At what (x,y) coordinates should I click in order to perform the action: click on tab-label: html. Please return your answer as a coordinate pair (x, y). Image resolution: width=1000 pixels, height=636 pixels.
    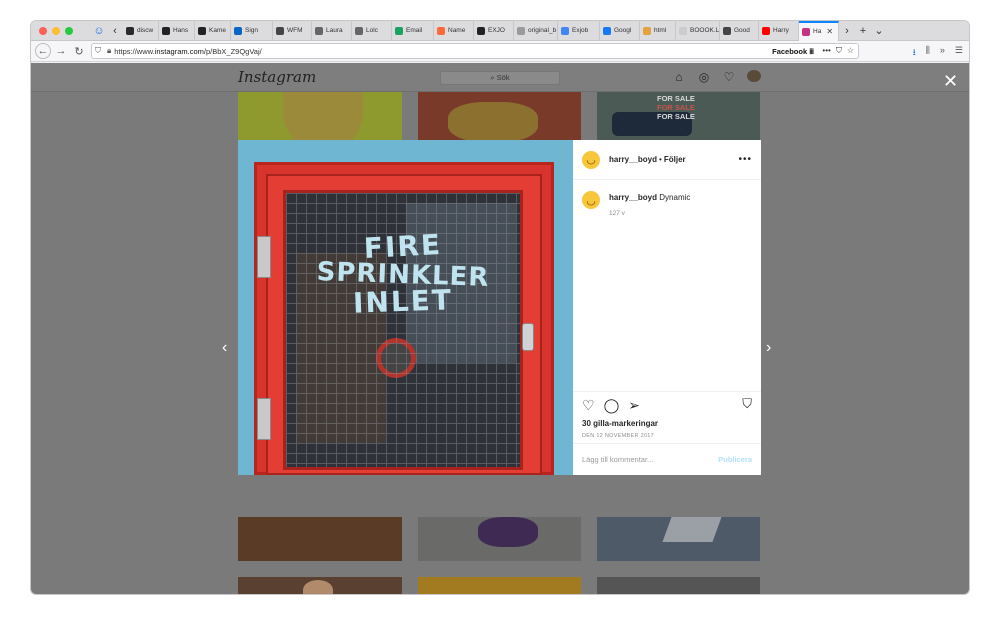
    Looking at the image, I should click on (660, 30).